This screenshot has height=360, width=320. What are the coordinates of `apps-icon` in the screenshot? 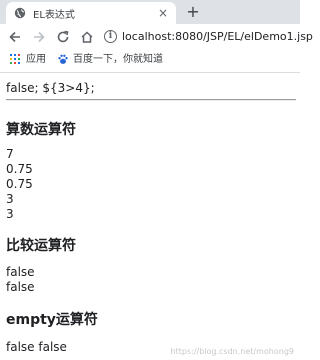 It's located at (15, 59).